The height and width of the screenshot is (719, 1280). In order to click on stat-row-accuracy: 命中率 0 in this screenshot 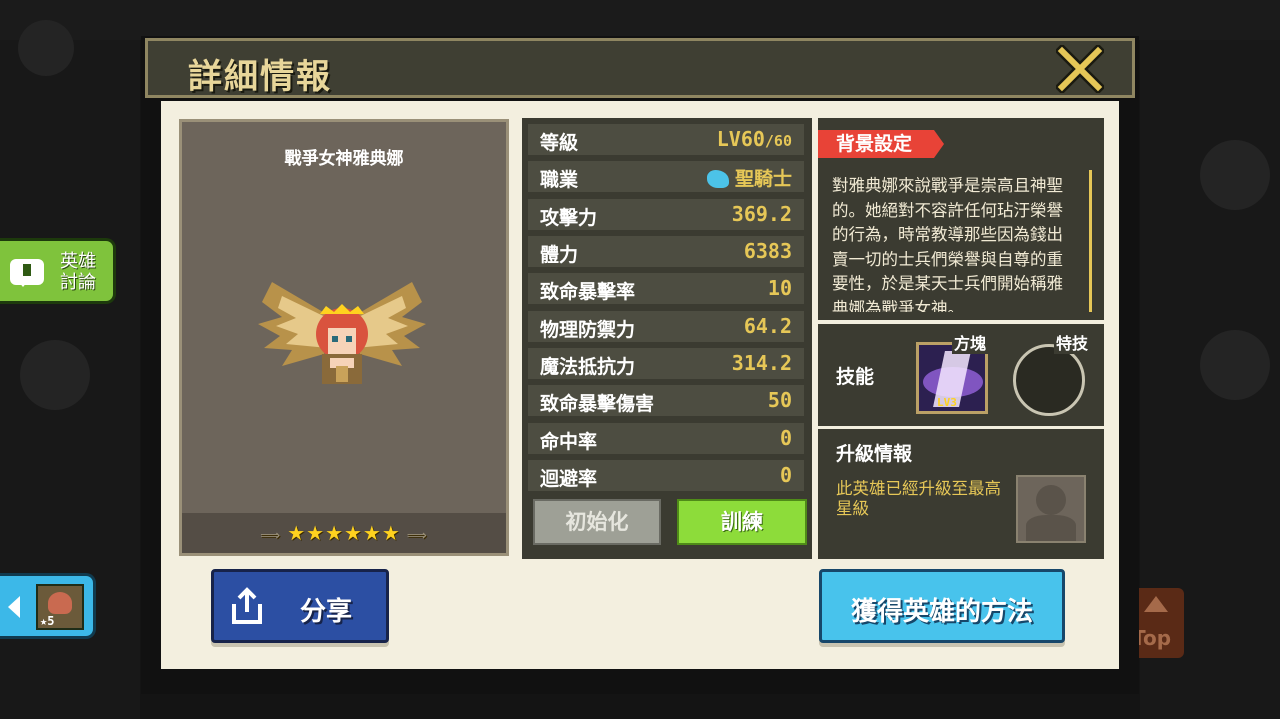, I will do `click(666, 438)`.